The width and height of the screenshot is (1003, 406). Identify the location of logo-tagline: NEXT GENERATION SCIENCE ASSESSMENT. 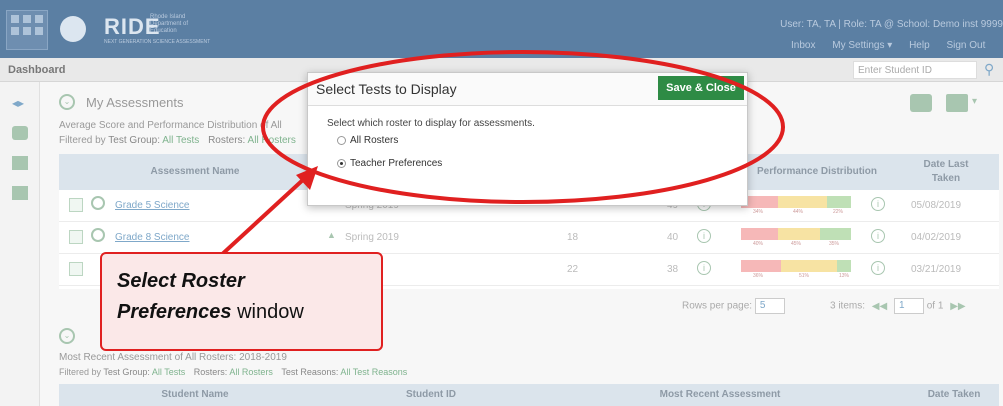
(157, 42).